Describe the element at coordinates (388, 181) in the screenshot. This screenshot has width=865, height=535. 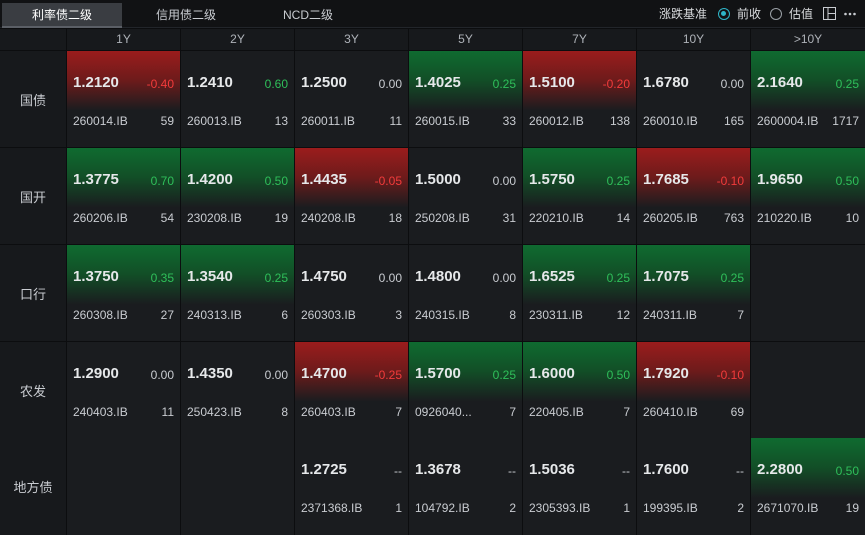
I see `change-value: -0.05` at that location.